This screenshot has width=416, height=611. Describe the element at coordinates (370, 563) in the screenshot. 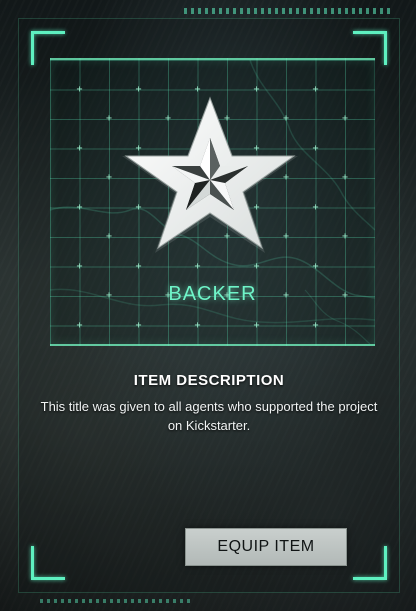

I see `frame-corner-bottom-right` at that location.